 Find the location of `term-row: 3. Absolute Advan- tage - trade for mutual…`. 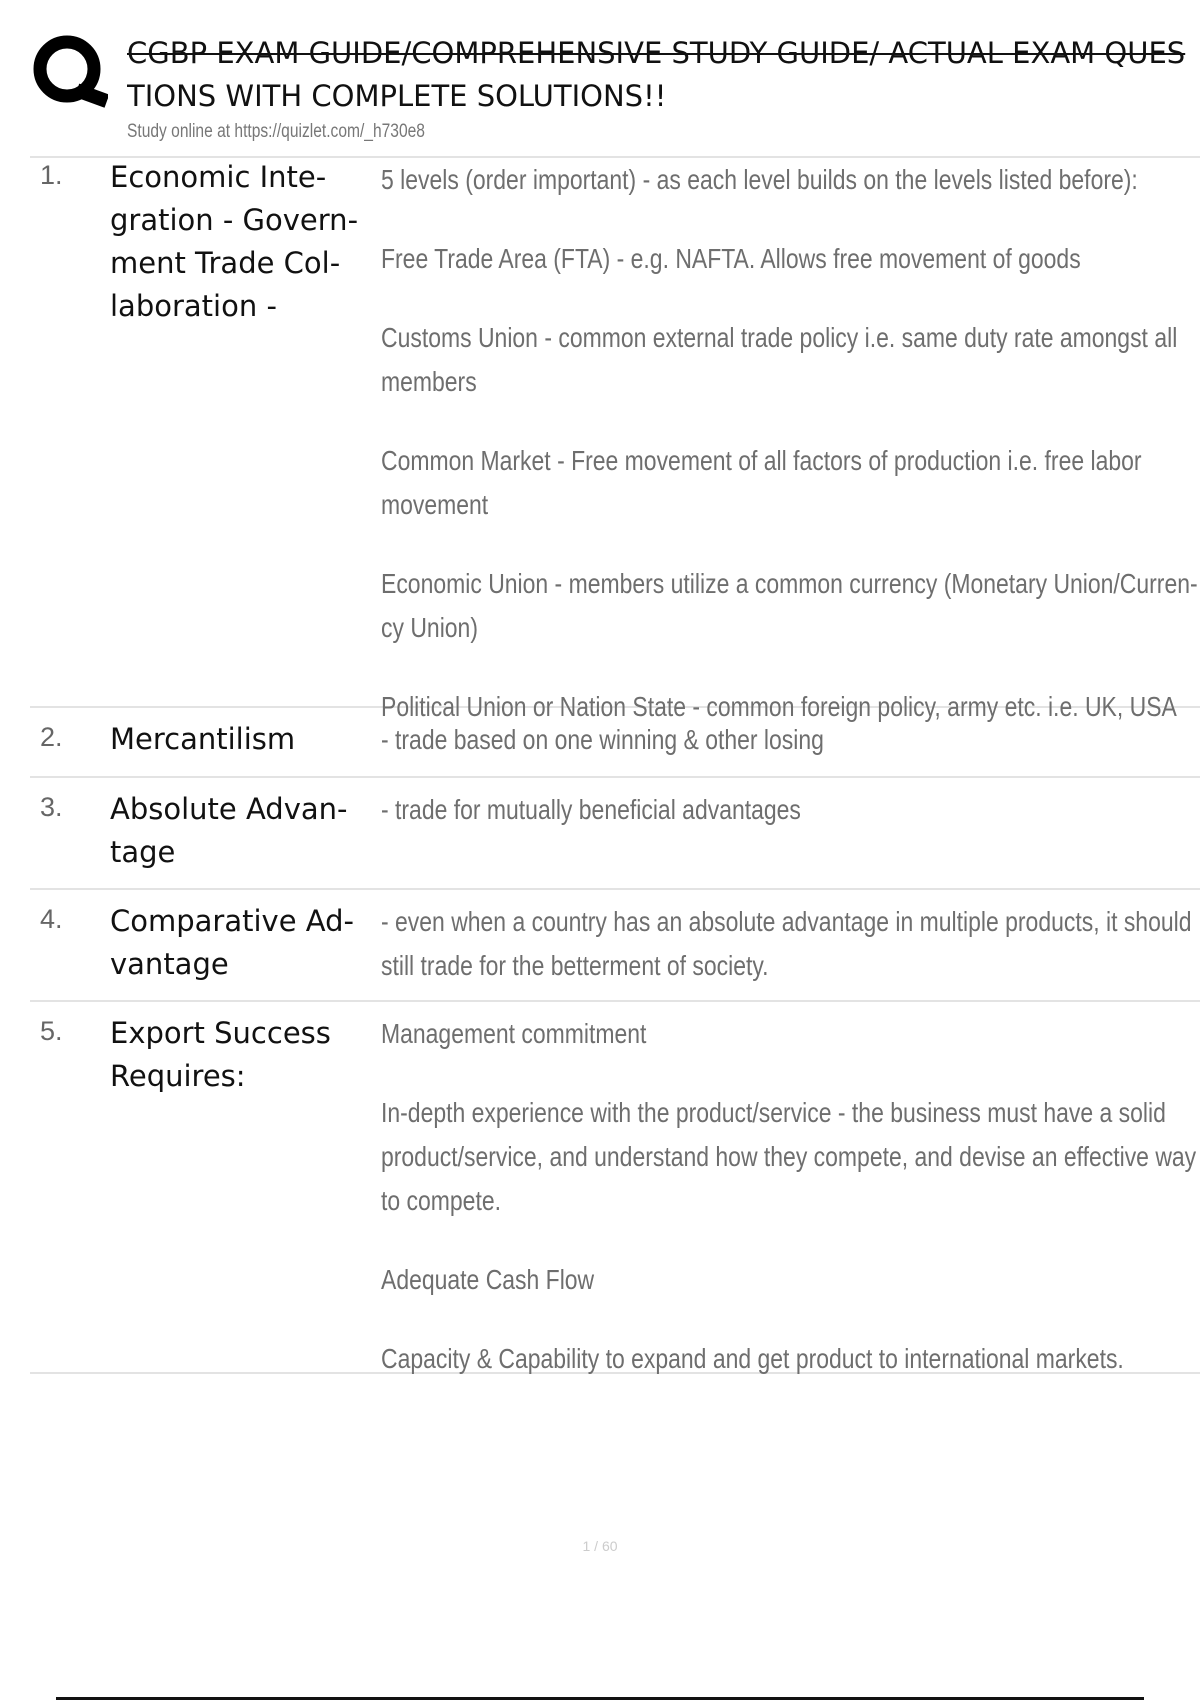

term-row: 3. Absolute Advan- tage - trade for mutual… is located at coordinates (615, 833).